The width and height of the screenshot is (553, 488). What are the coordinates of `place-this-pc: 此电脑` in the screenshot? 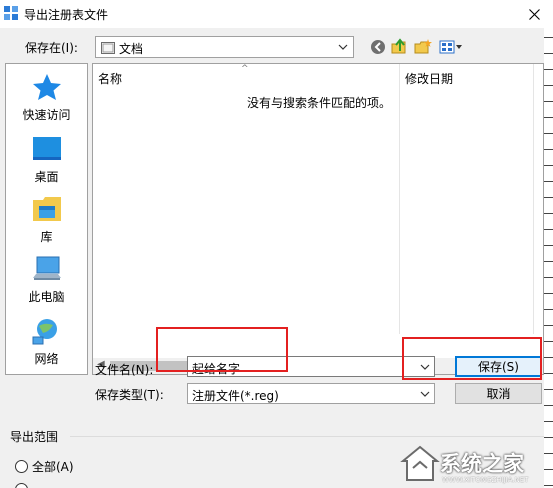 It's located at (46, 279).